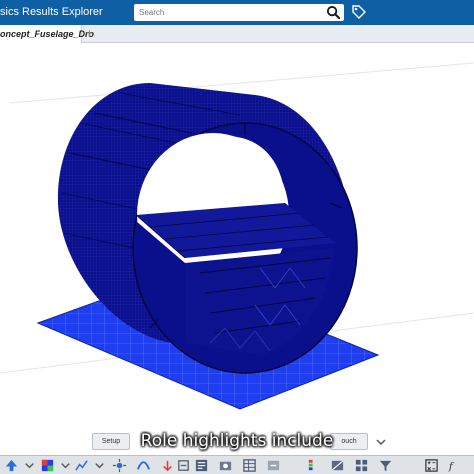 The width and height of the screenshot is (474, 474). What do you see at coordinates (201, 465) in the screenshot?
I see `report-icon` at bounding box center [201, 465].